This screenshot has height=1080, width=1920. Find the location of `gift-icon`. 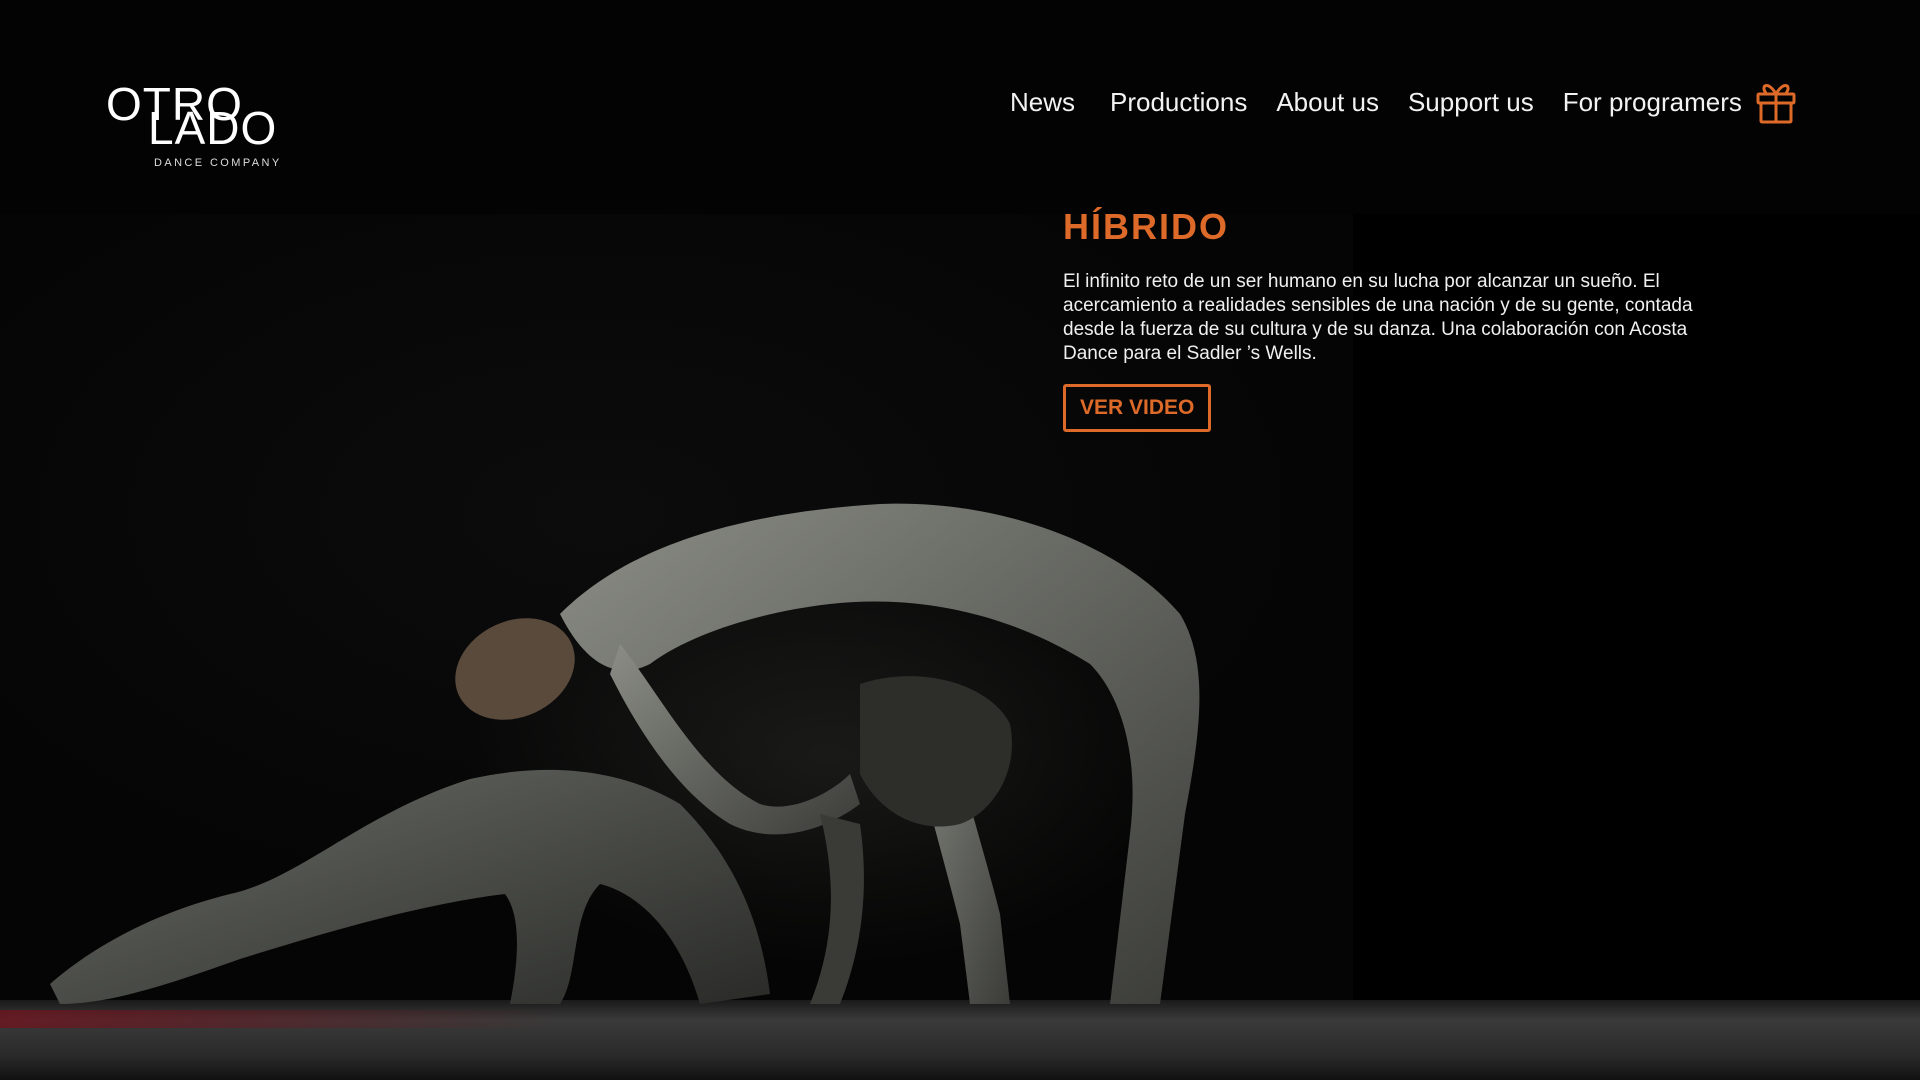

gift-icon is located at coordinates (1776, 102).